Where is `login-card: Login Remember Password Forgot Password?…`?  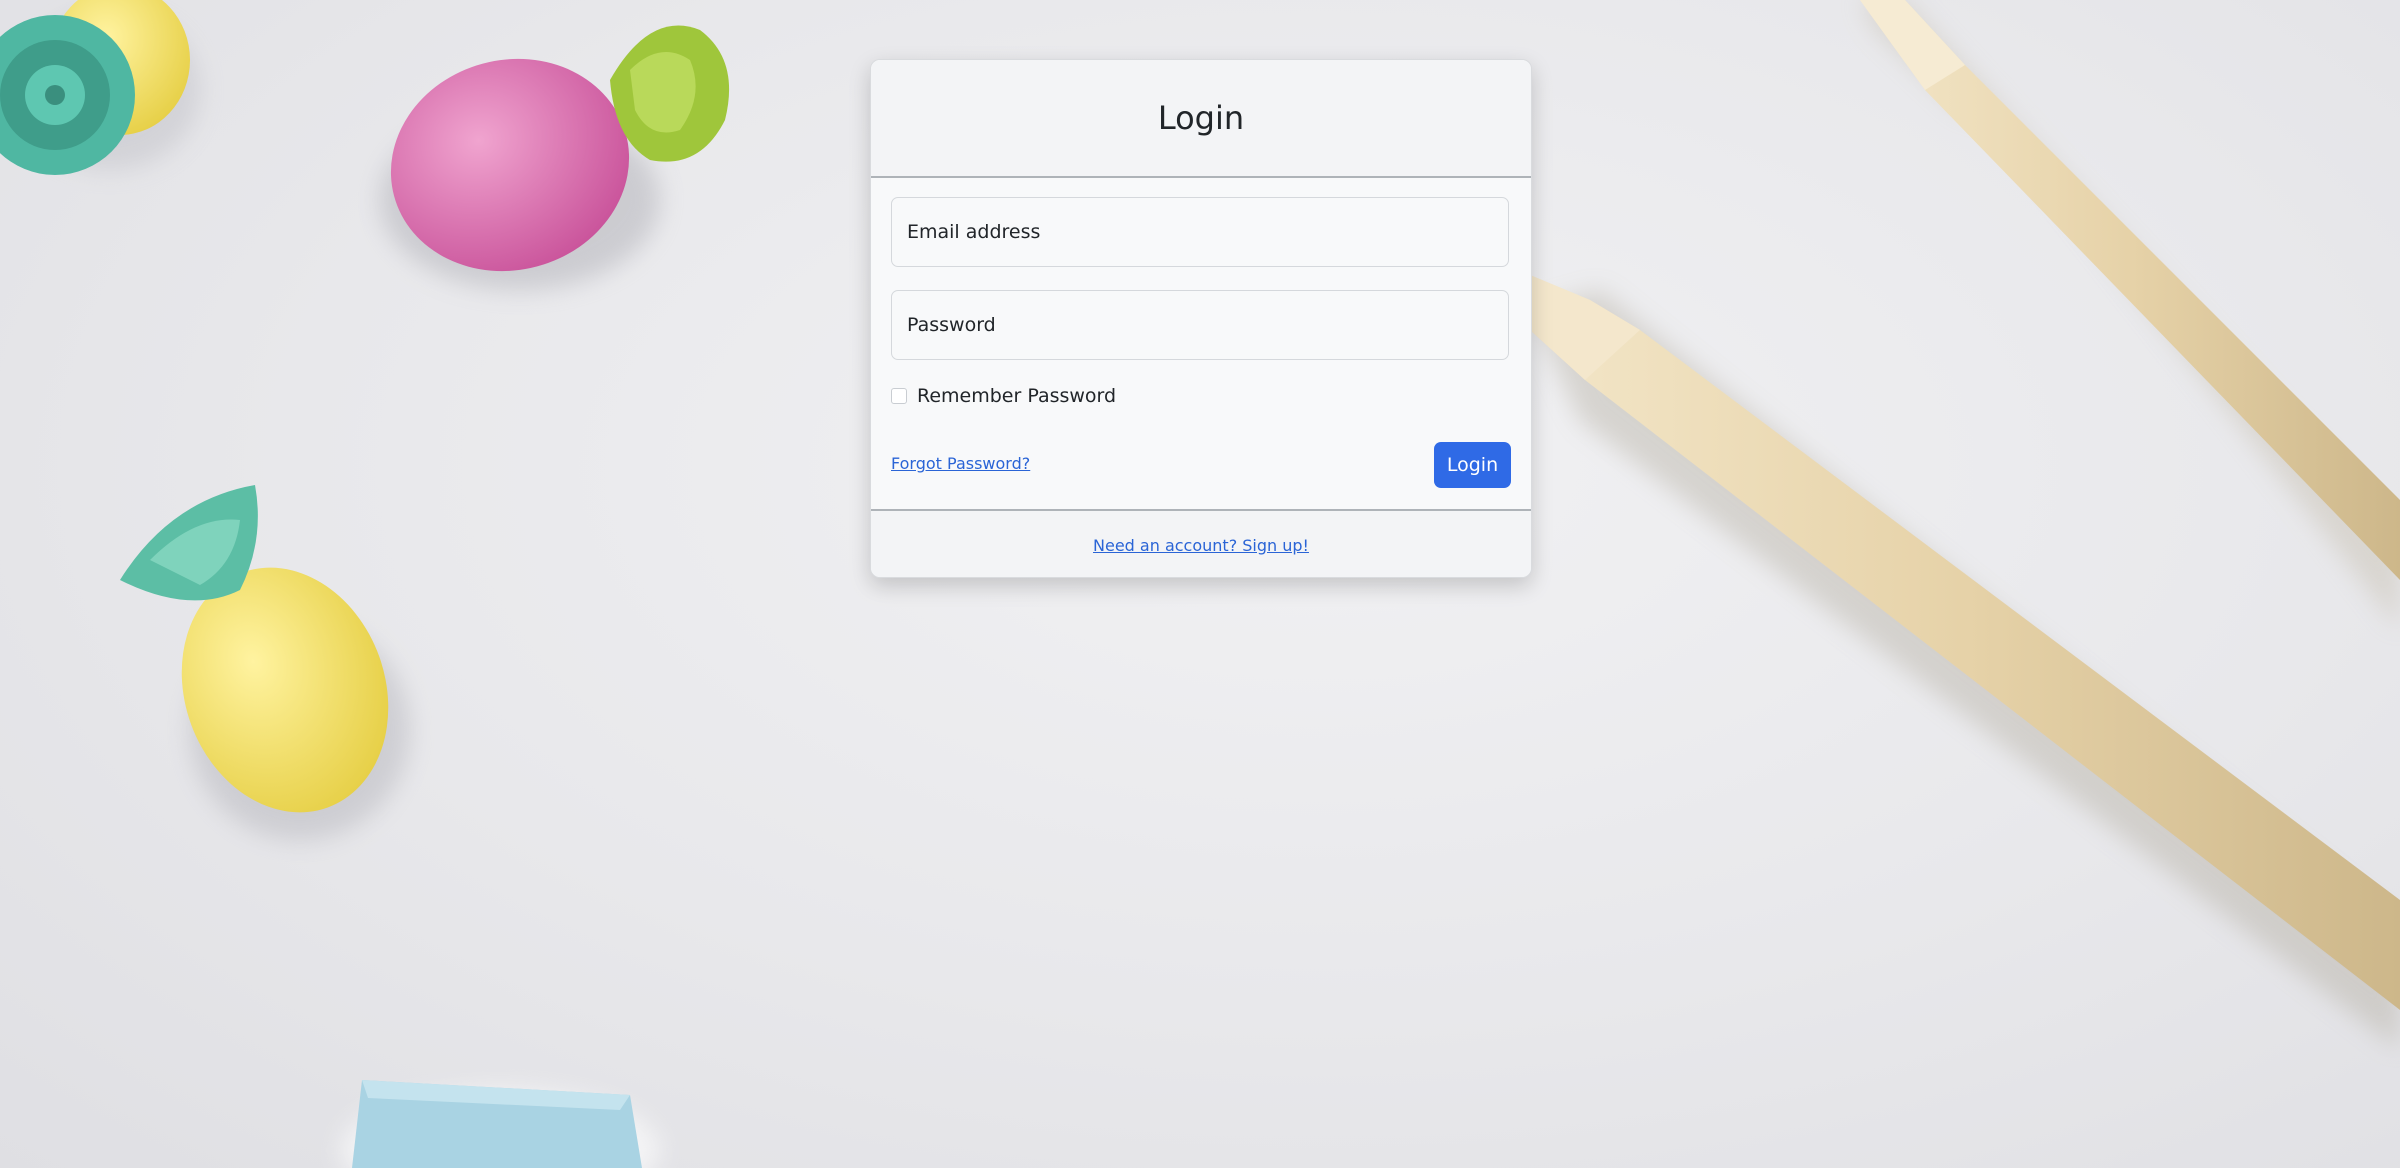
login-card: Login Remember Password Forgot Password?… is located at coordinates (1201, 318).